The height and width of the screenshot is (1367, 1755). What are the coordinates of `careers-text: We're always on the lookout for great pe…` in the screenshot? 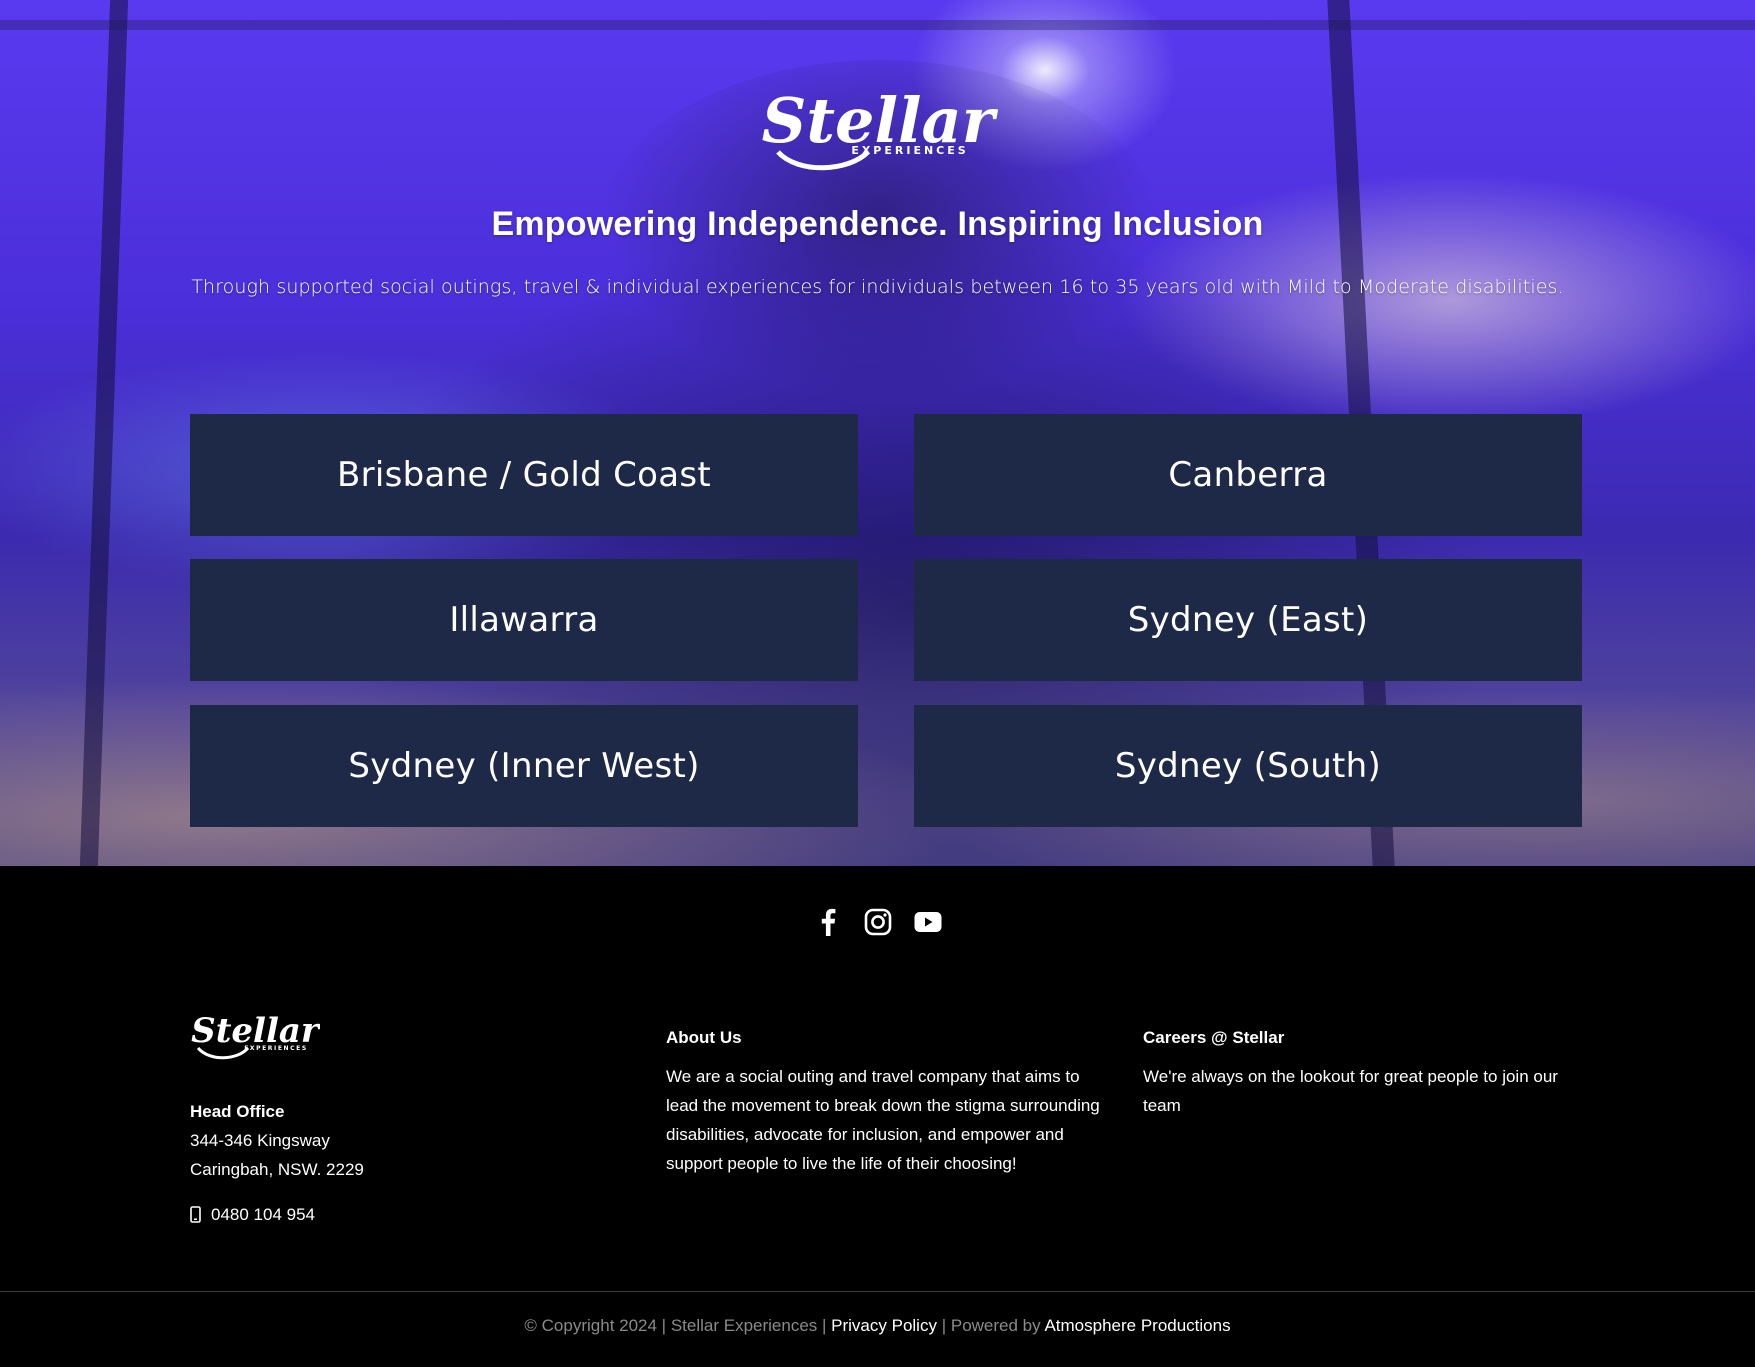 It's located at (1350, 1091).